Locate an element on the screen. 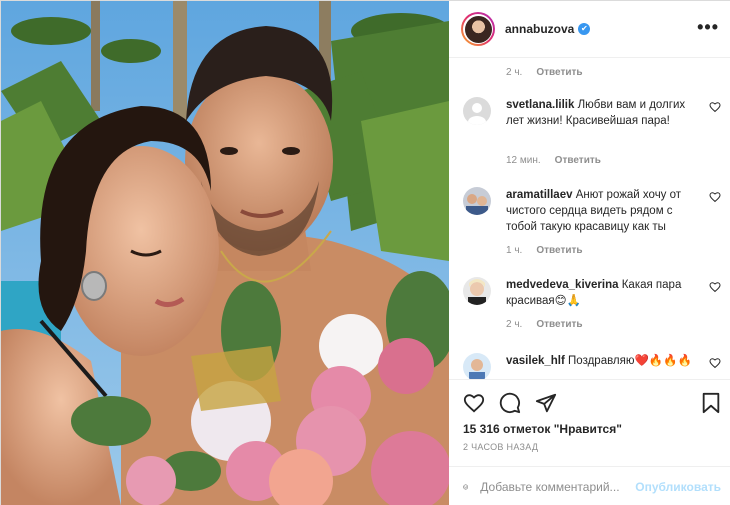  avatar-inner is located at coordinates (478, 29).